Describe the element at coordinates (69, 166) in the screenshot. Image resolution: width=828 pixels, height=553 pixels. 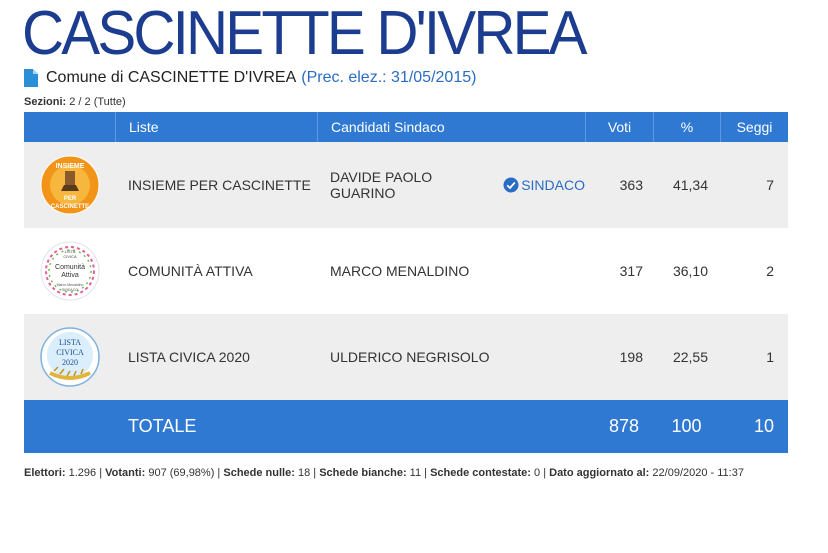
I see `svg-text: INSIEME` at that location.